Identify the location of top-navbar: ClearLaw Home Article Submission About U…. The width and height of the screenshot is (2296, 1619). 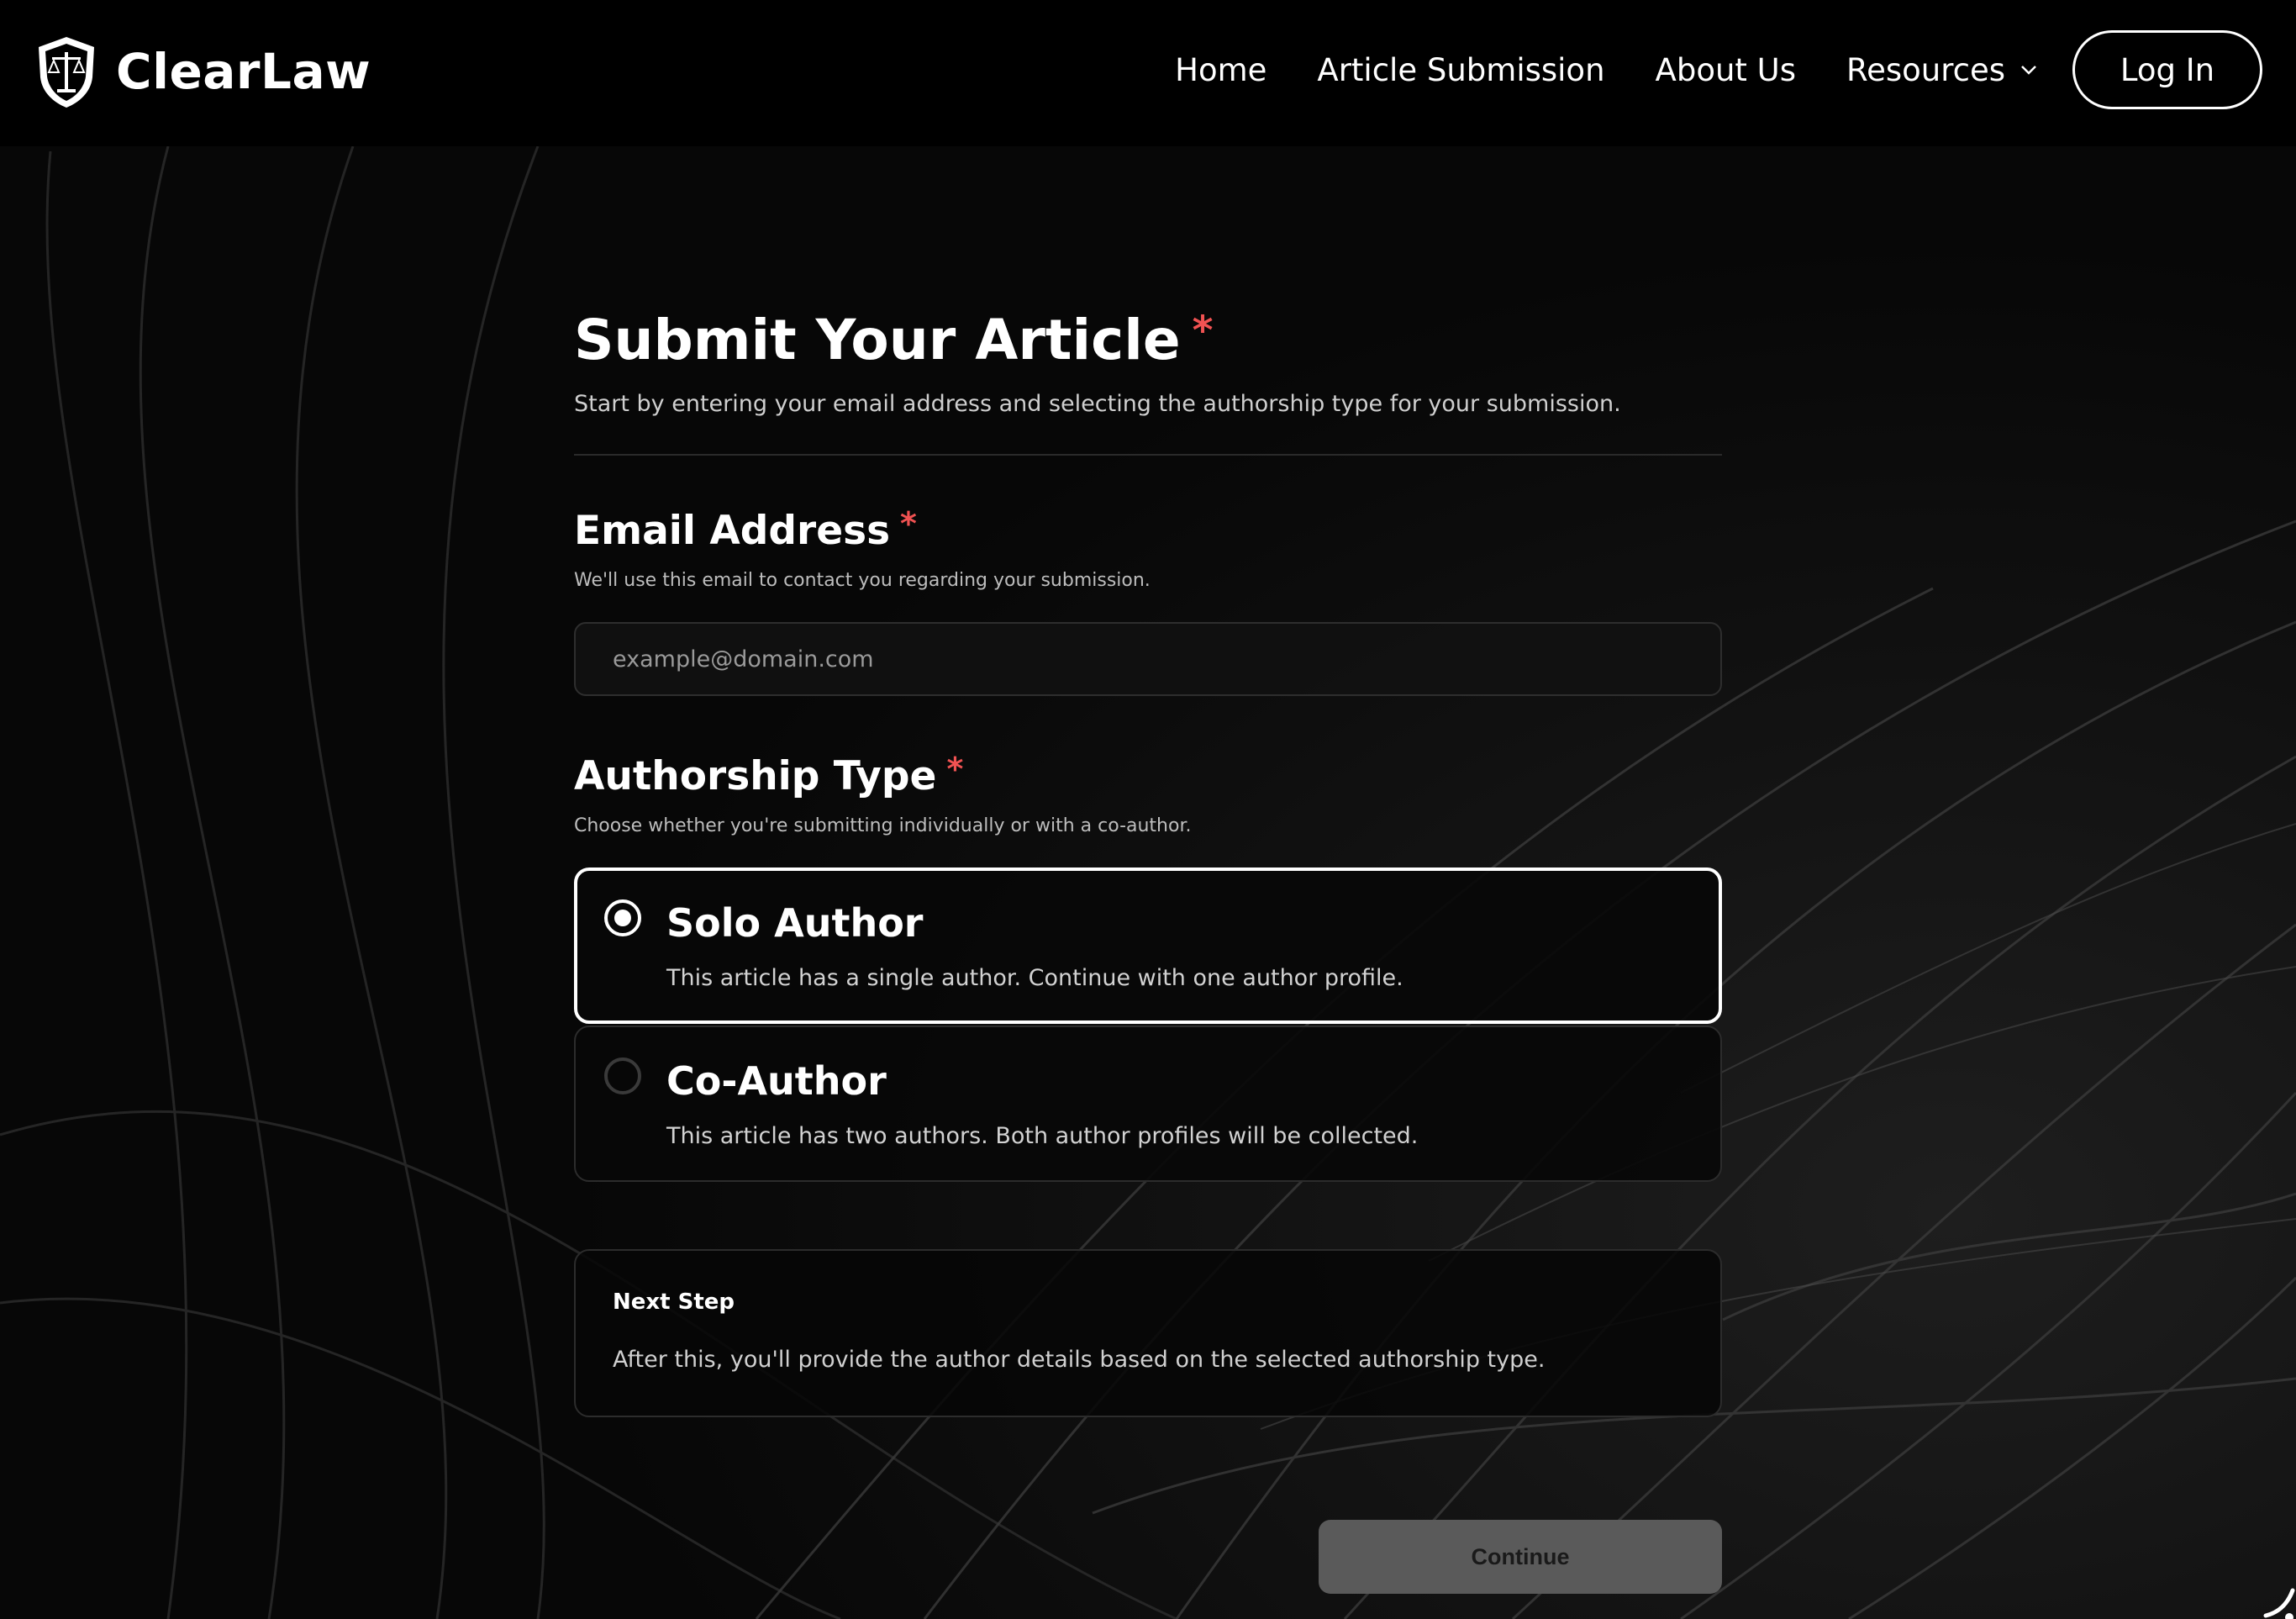
(1148, 73).